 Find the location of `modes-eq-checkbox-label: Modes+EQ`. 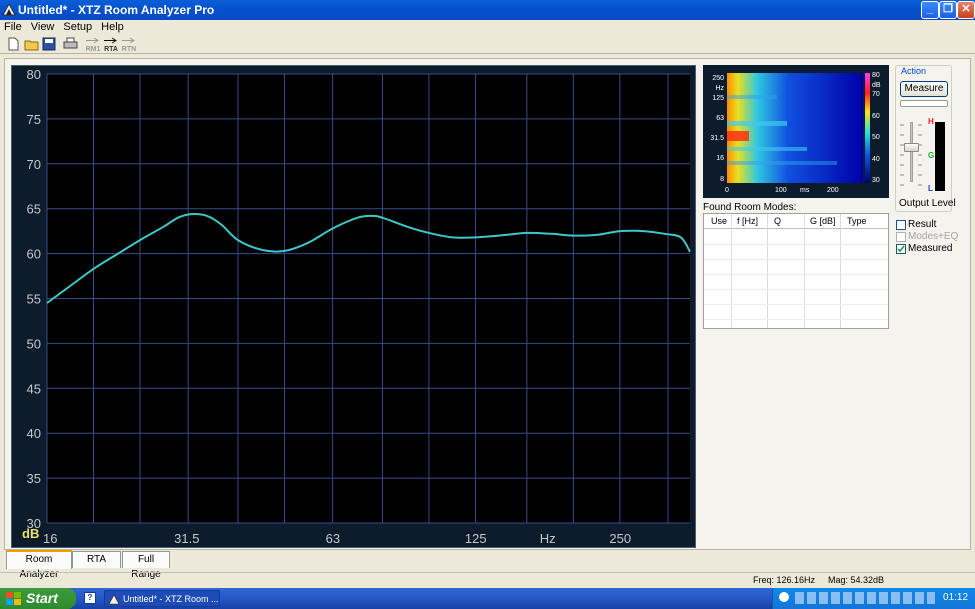

modes-eq-checkbox-label: Modes+EQ is located at coordinates (933, 236).